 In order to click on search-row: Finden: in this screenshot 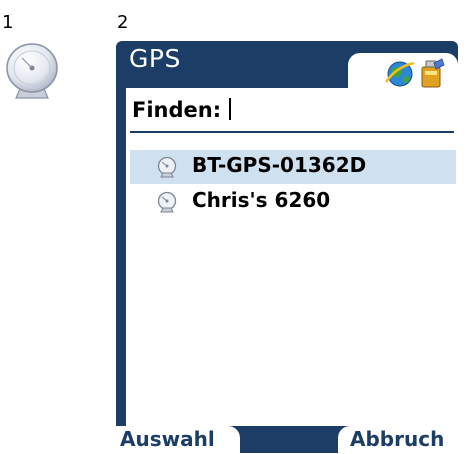, I will do `click(292, 113)`.